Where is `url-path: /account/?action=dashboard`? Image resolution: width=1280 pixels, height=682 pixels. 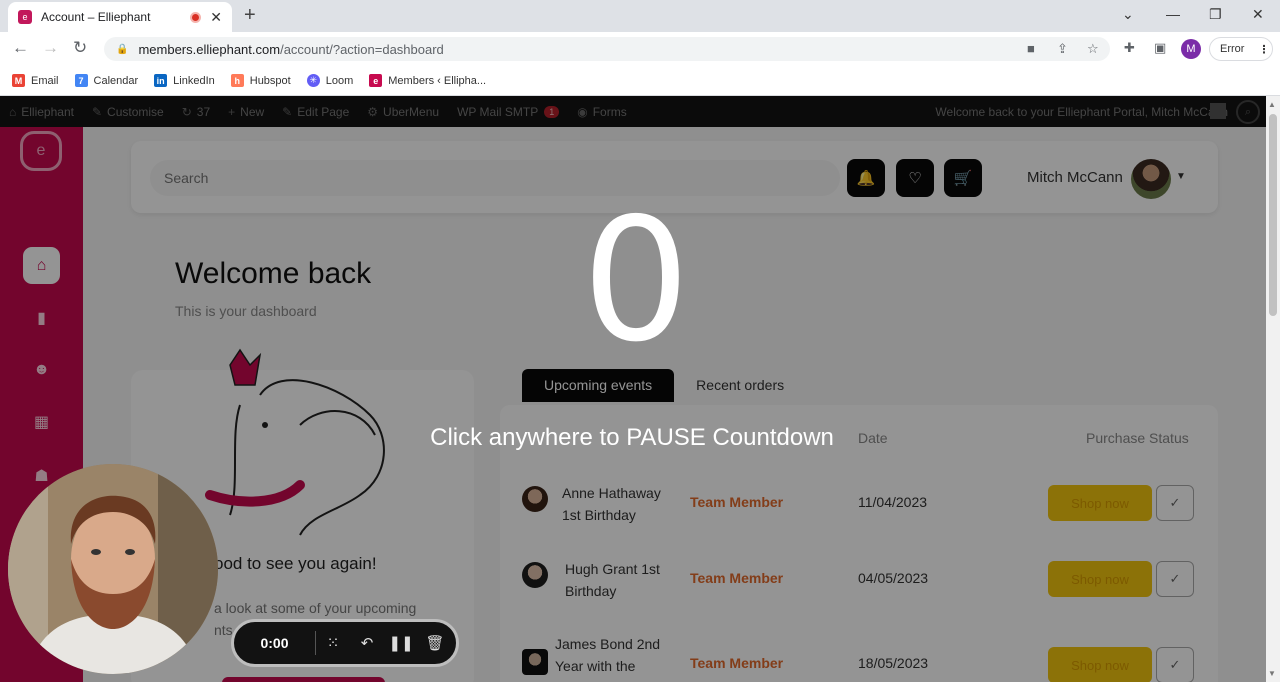
url-path: /account/?action=dashboard is located at coordinates (362, 49).